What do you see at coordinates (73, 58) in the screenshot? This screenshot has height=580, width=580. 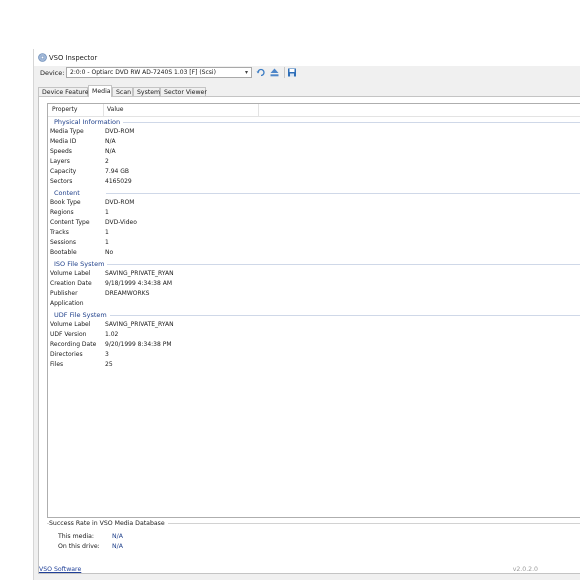 I see `window-title: VSO Inspector` at bounding box center [73, 58].